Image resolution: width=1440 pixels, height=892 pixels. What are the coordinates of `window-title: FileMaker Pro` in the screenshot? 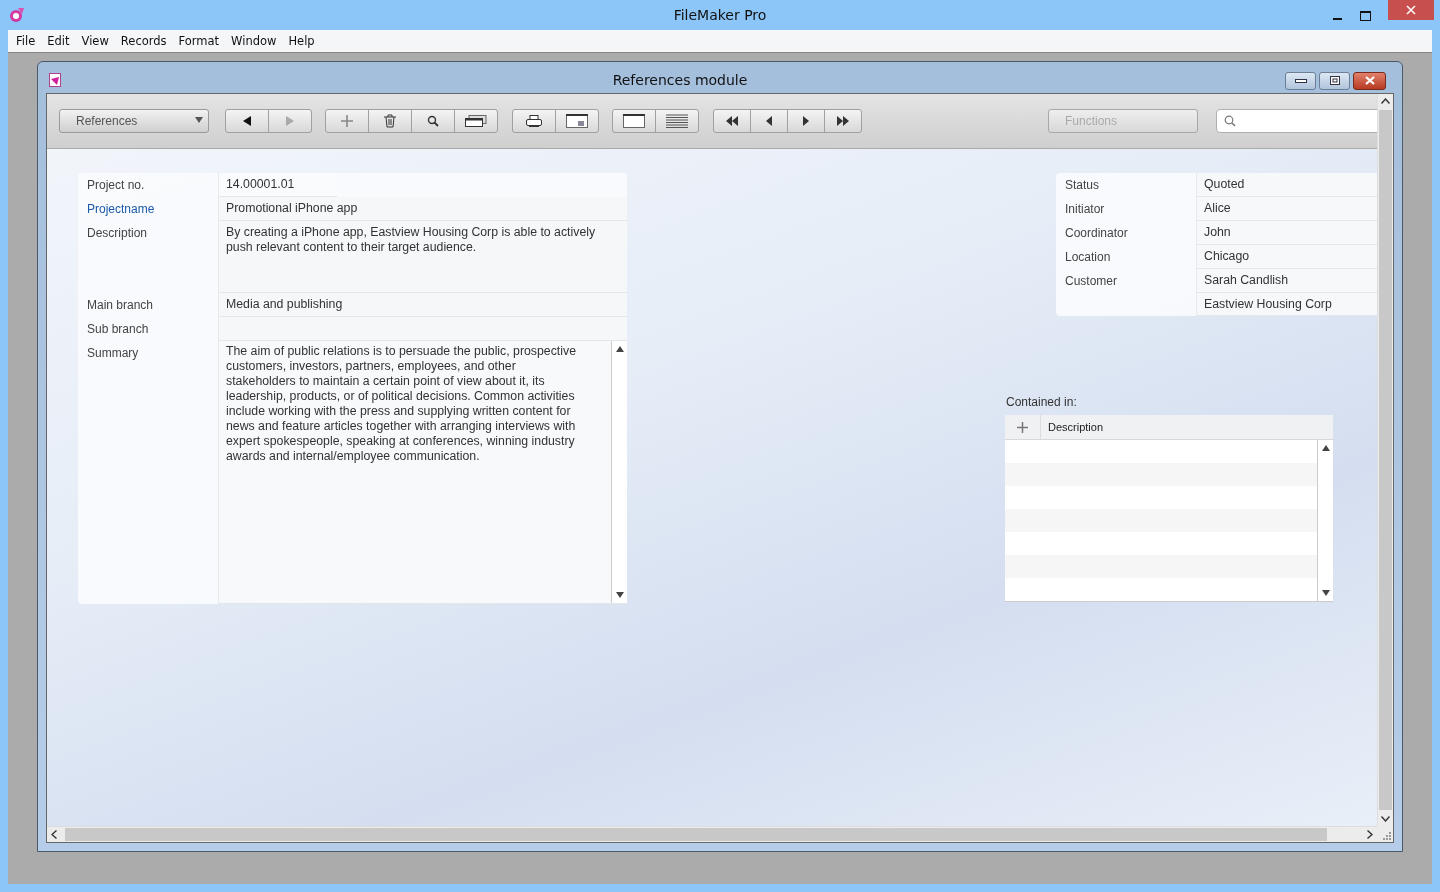 It's located at (720, 15).